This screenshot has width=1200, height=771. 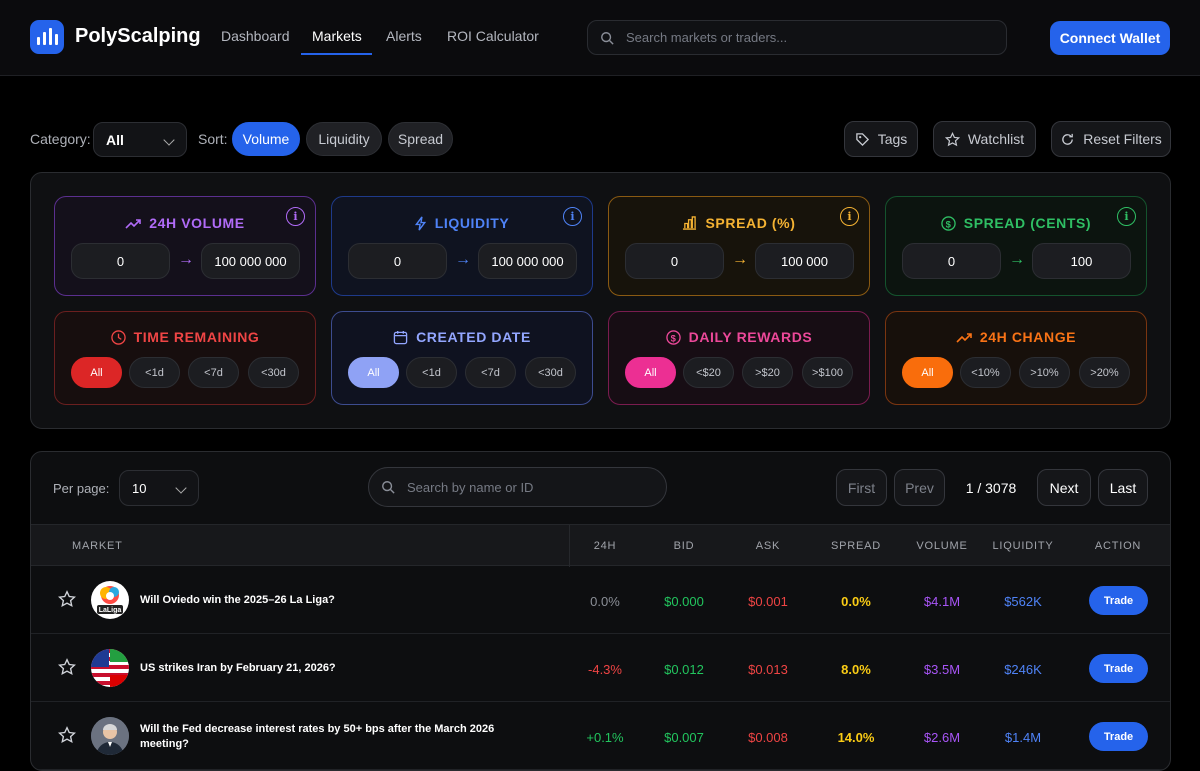 What do you see at coordinates (517, 487) in the screenshot?
I see `table-search-input` at bounding box center [517, 487].